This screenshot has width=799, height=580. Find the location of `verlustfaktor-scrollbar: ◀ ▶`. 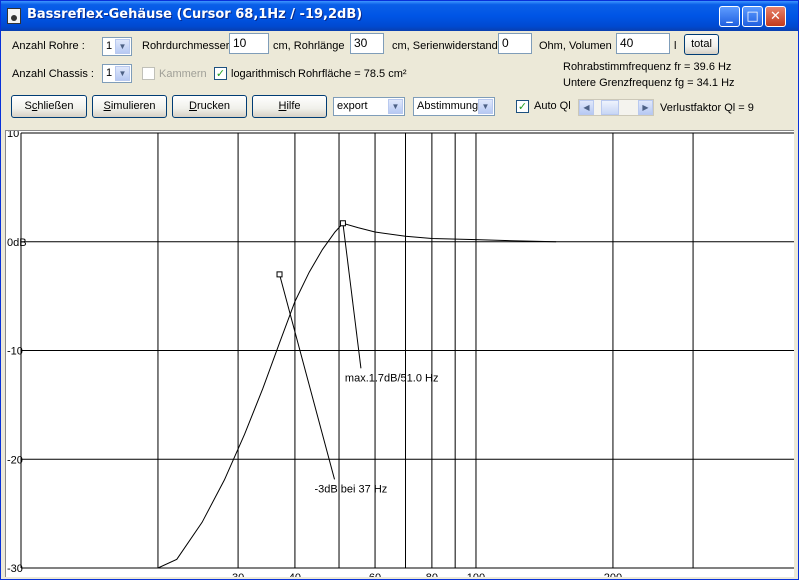

verlustfaktor-scrollbar: ◀ ▶ is located at coordinates (616, 107).